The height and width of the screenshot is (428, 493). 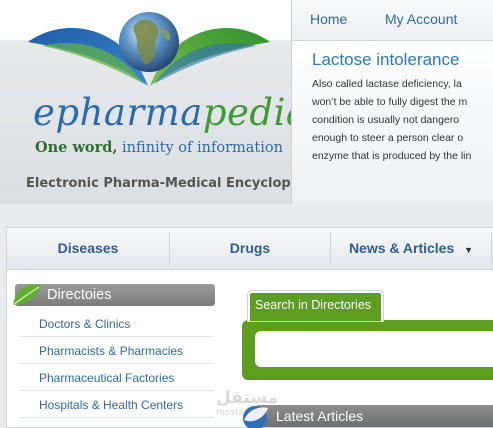 I want to click on latest-articles-icon, so click(x=255, y=417).